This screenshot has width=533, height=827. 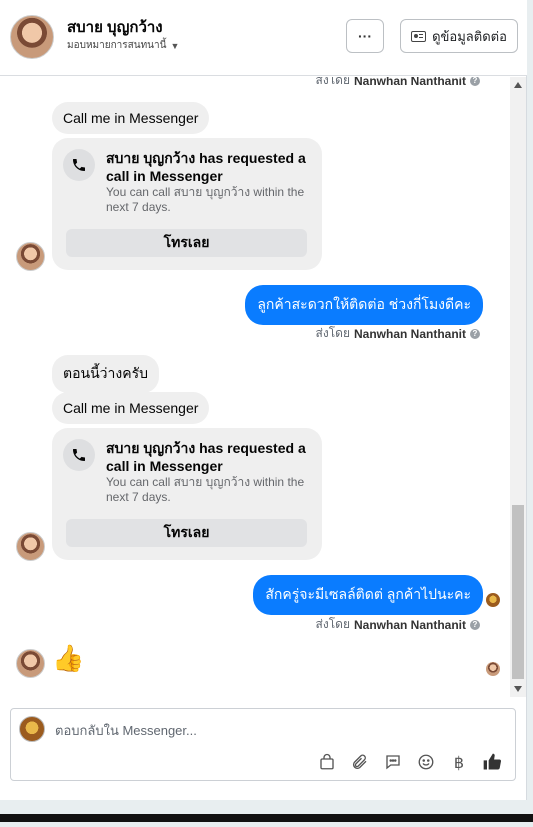 I want to click on view-contact-button: ดูข้อมูลติดต่อ, so click(x=459, y=36).